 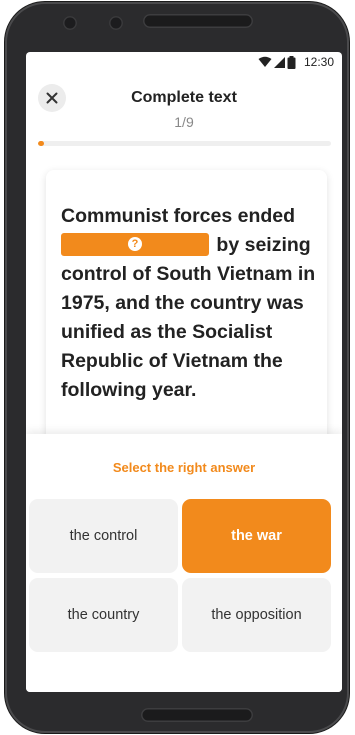 I want to click on answer-option-the-country: the country, so click(x=103, y=615).